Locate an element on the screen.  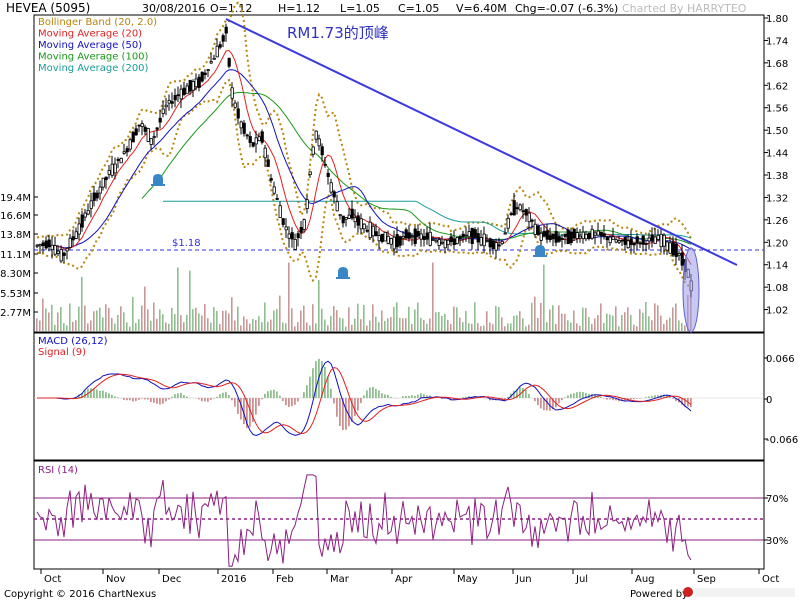
chartnexus-logo is located at coordinates (739, 592).